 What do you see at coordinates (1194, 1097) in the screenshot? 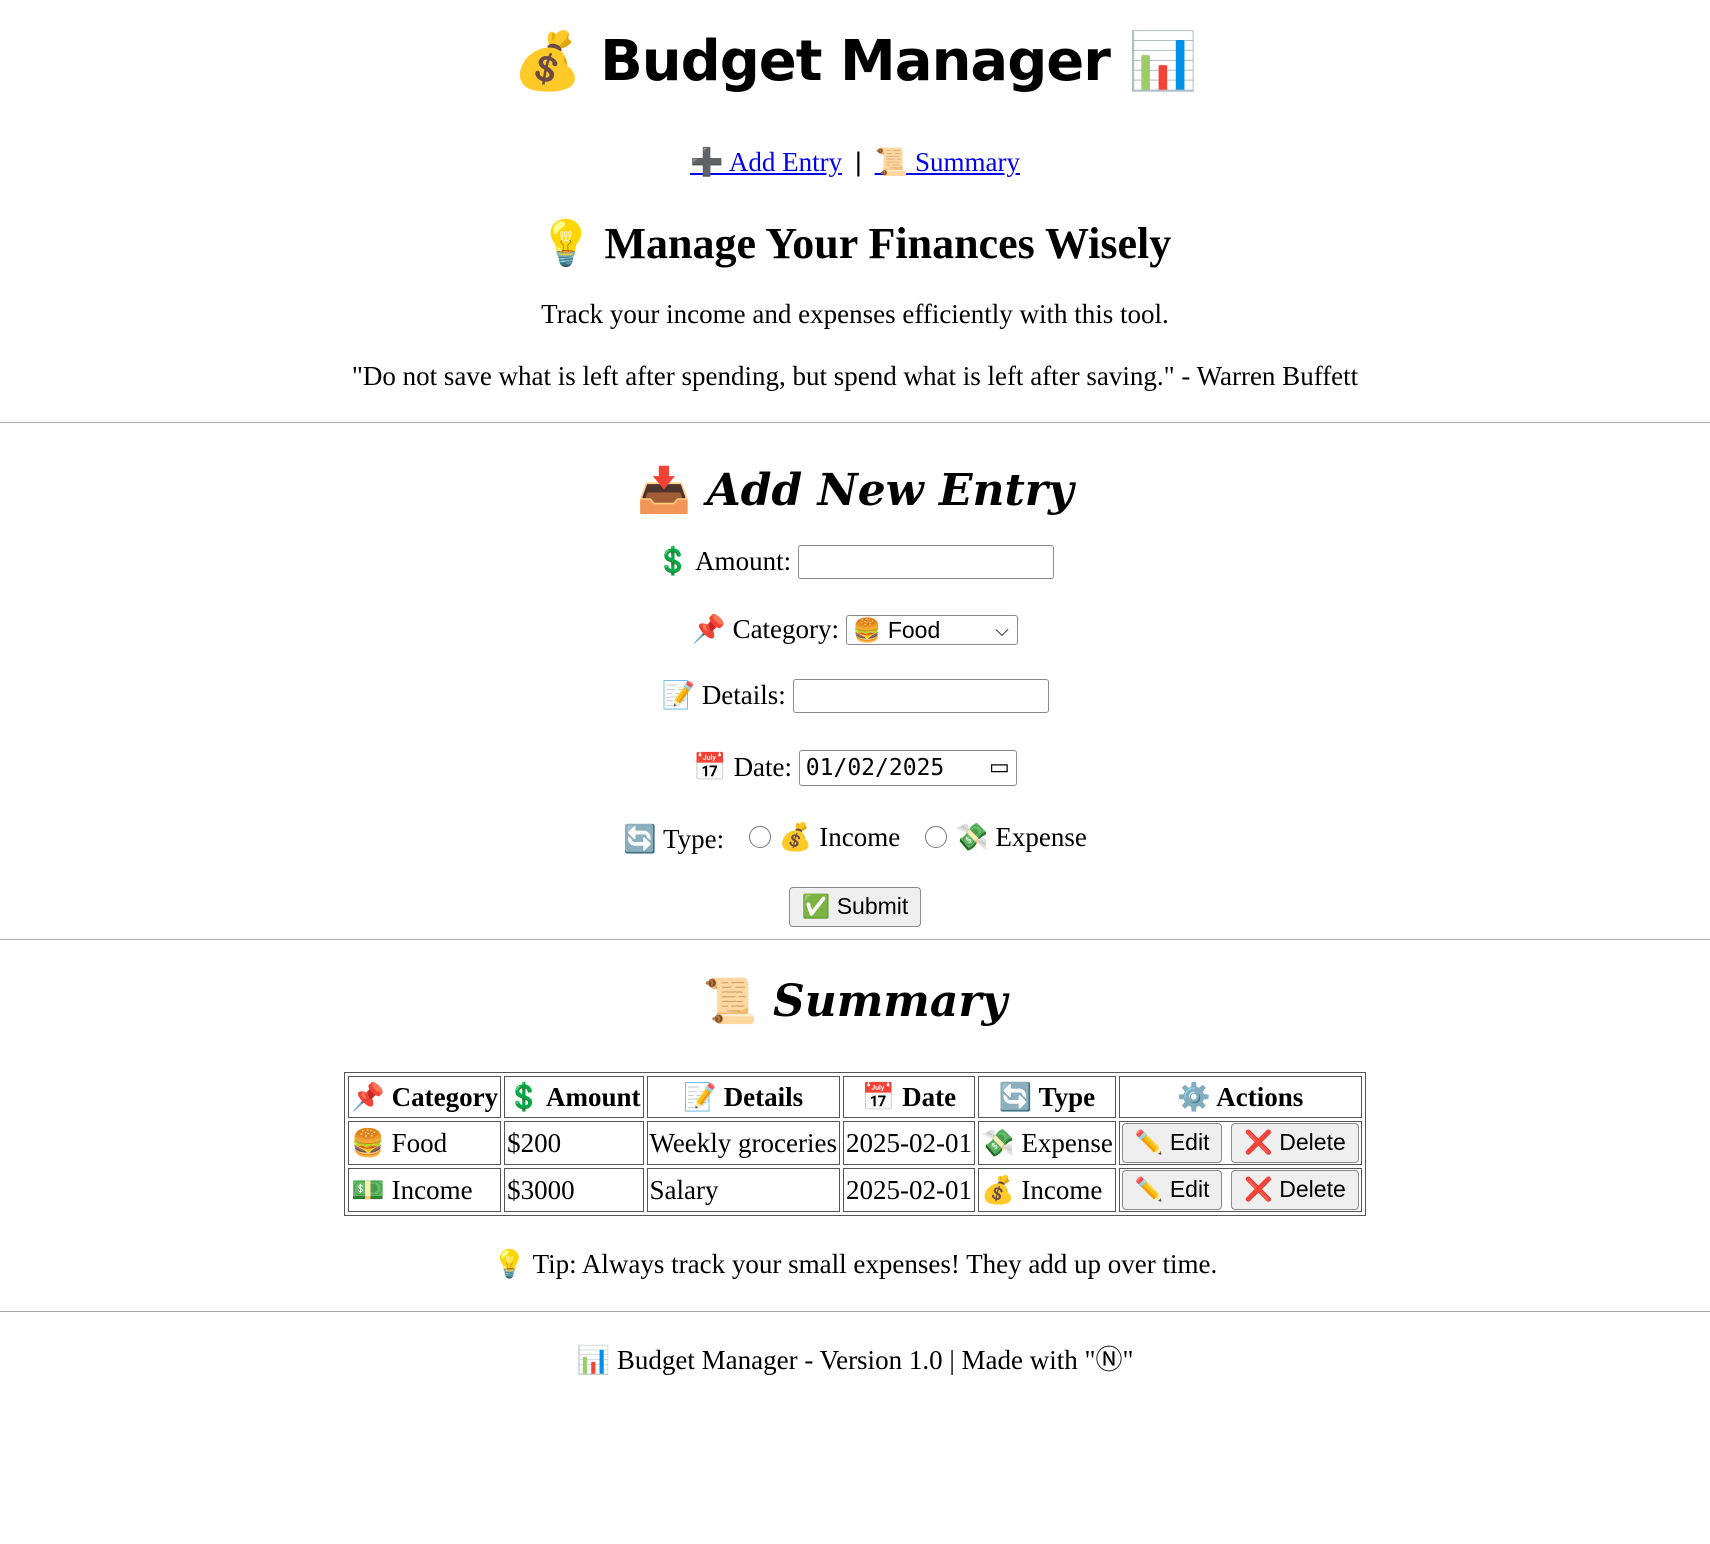
I see `gear-icon: ⚙️` at bounding box center [1194, 1097].